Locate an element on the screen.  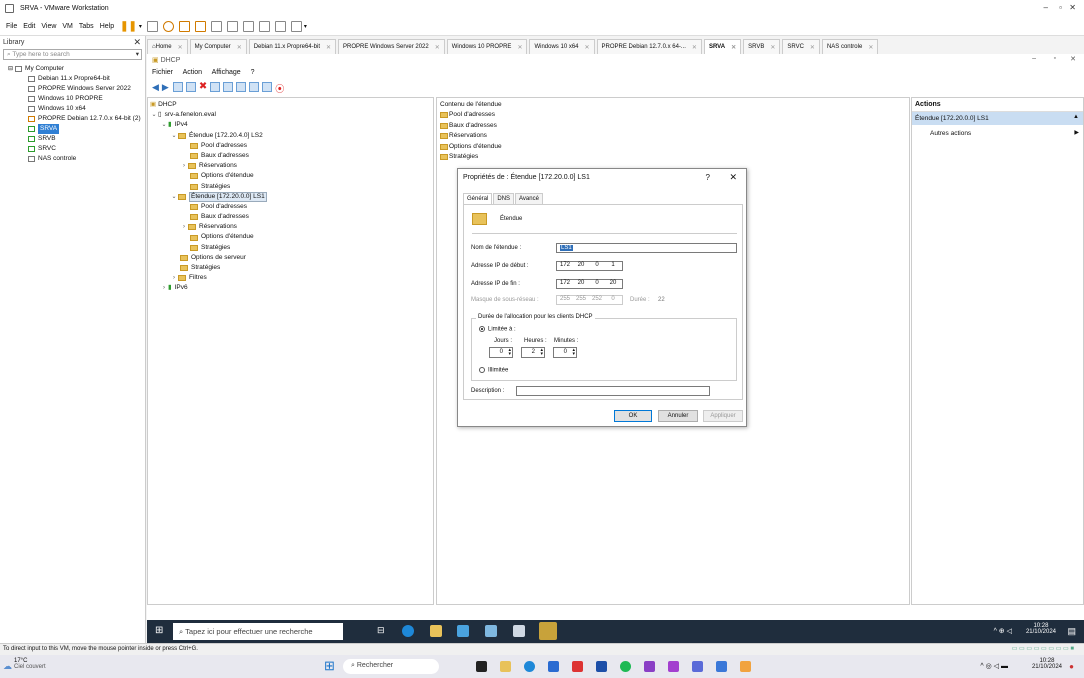
minimize-icon: – is located at coordinates (1046, 7).